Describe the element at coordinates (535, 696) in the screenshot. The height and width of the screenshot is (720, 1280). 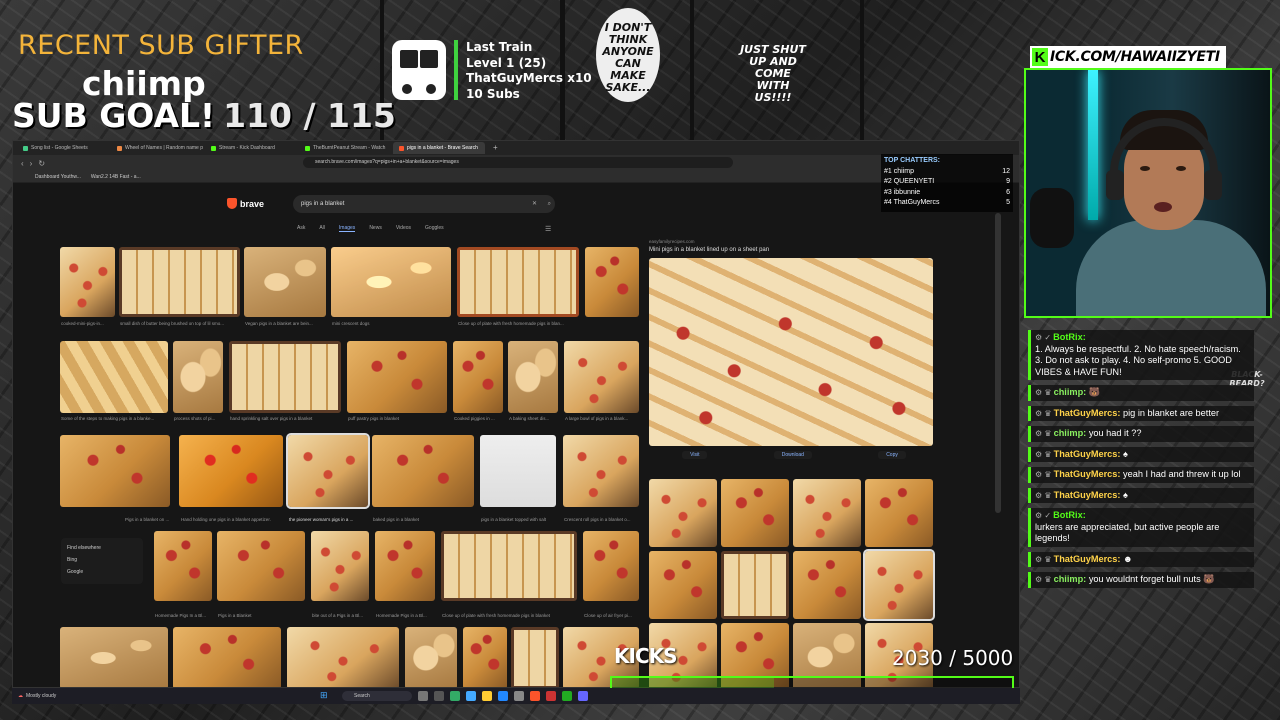
I see `brave-taskbar-icon` at that location.